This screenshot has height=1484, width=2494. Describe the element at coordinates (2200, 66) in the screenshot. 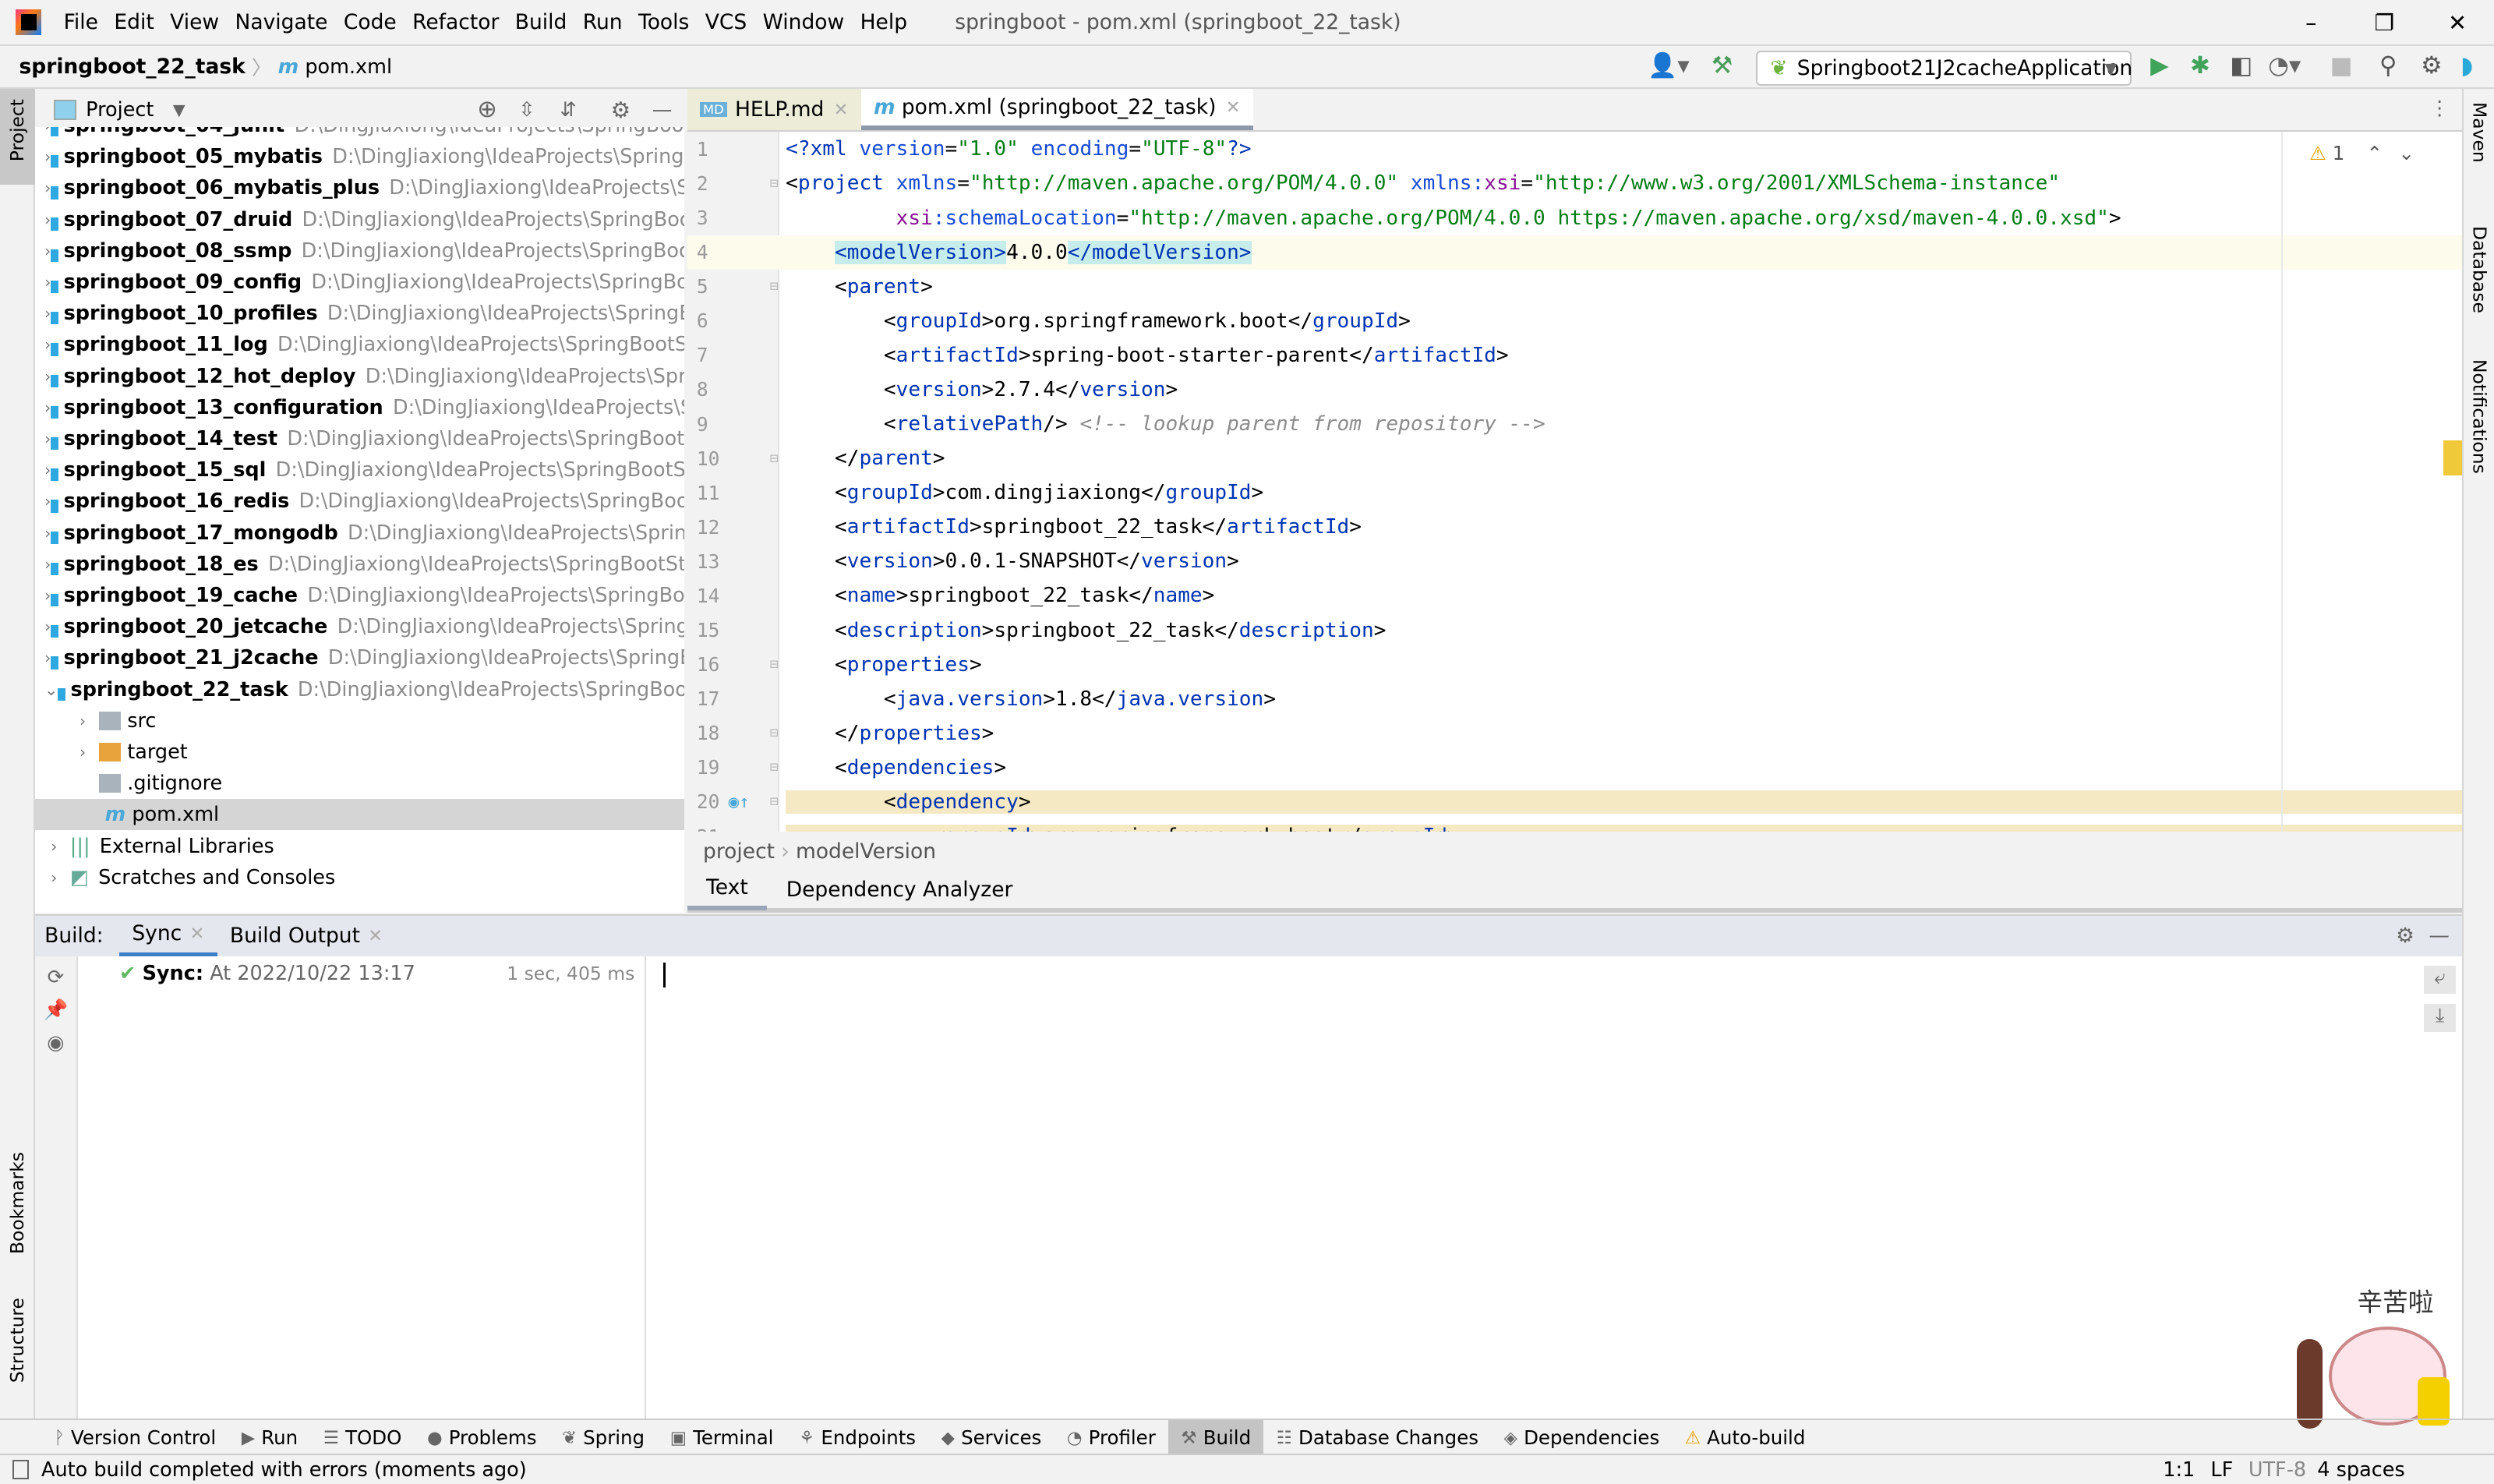

I see `debug-icon: ✱` at that location.